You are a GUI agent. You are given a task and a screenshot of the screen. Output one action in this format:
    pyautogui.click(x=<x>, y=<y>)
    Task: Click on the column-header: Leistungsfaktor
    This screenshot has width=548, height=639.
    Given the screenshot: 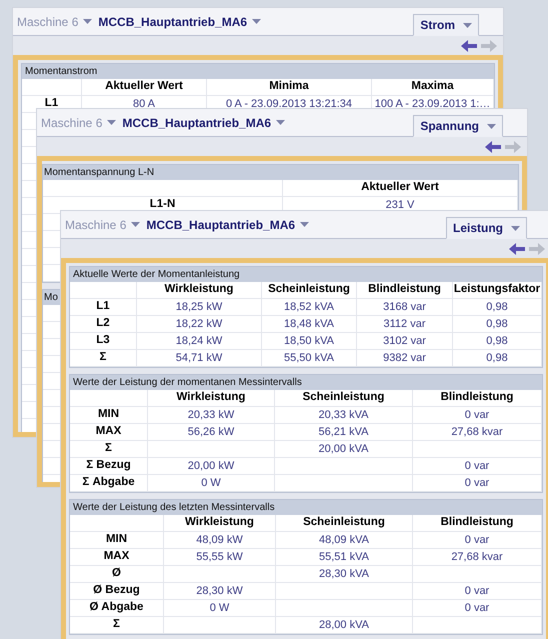 What is the action you would take?
    pyautogui.click(x=497, y=290)
    